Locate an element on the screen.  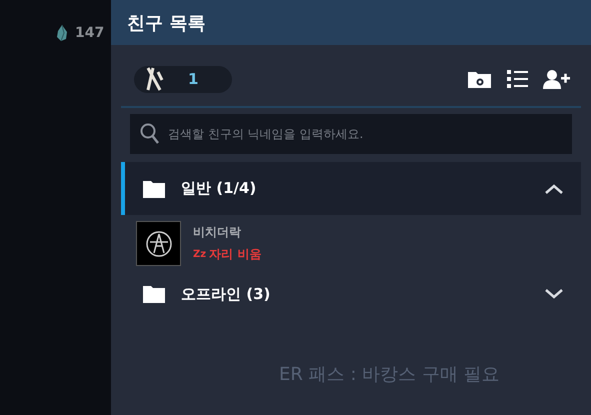
friend-name: 비치더락 is located at coordinates (217, 232).